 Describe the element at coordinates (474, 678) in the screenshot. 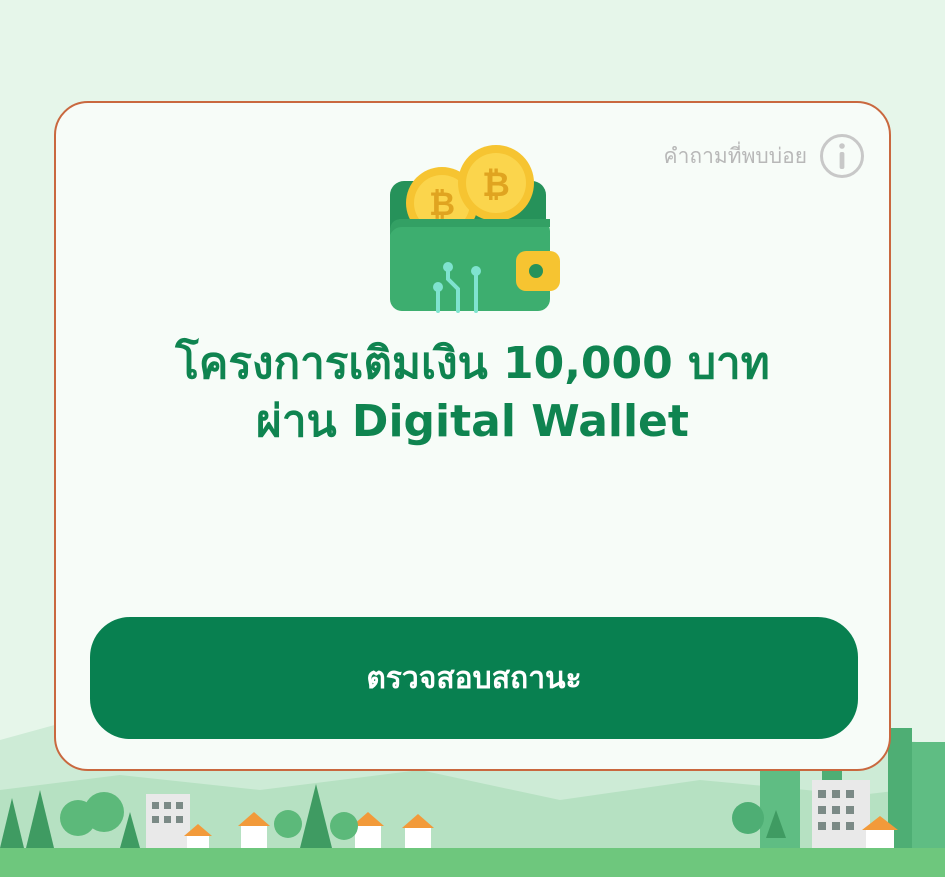

I see `check-status-button: ตรวจสอบสถานะ` at that location.